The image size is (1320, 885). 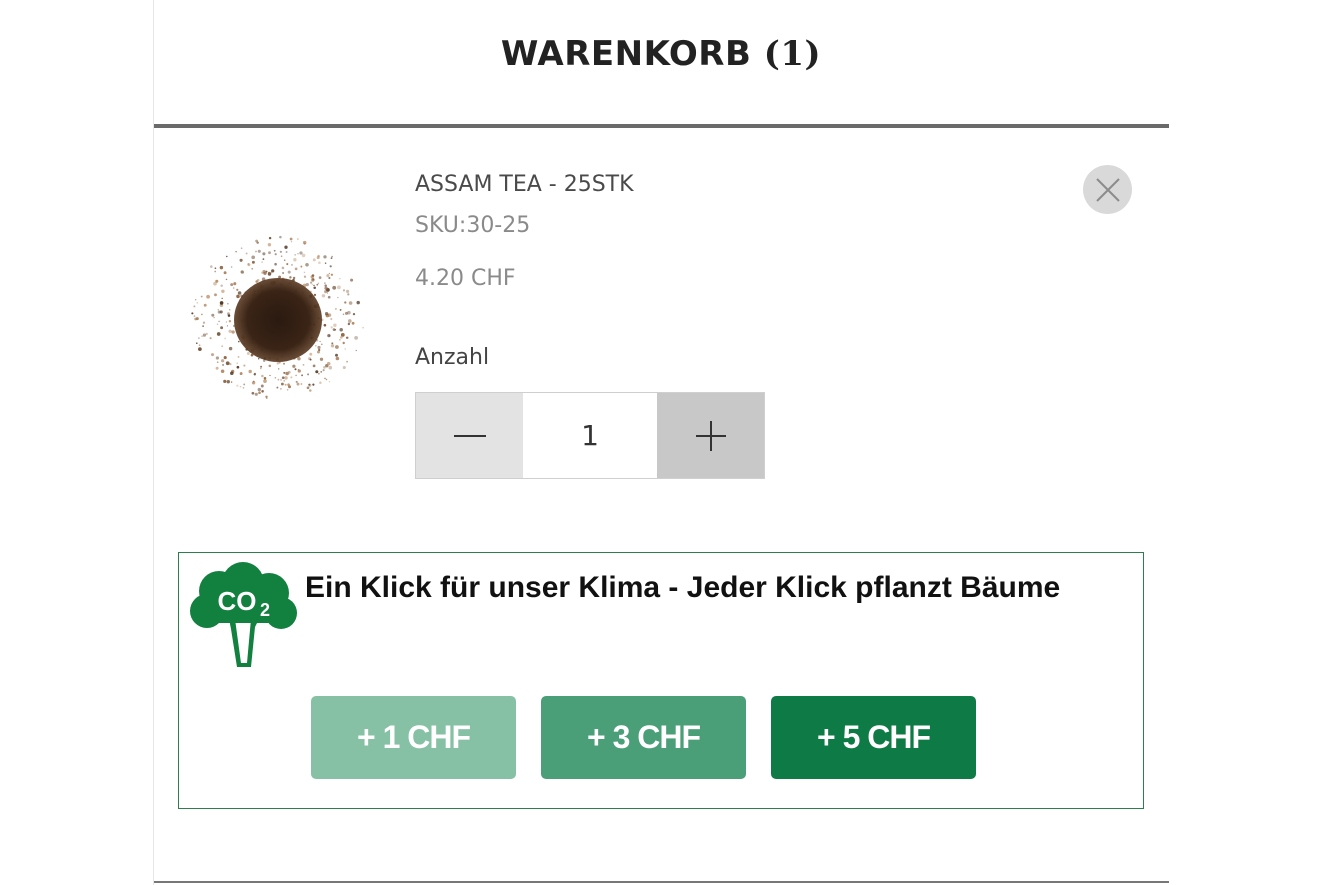 I want to click on svg-text: 2, so click(x=265, y=610).